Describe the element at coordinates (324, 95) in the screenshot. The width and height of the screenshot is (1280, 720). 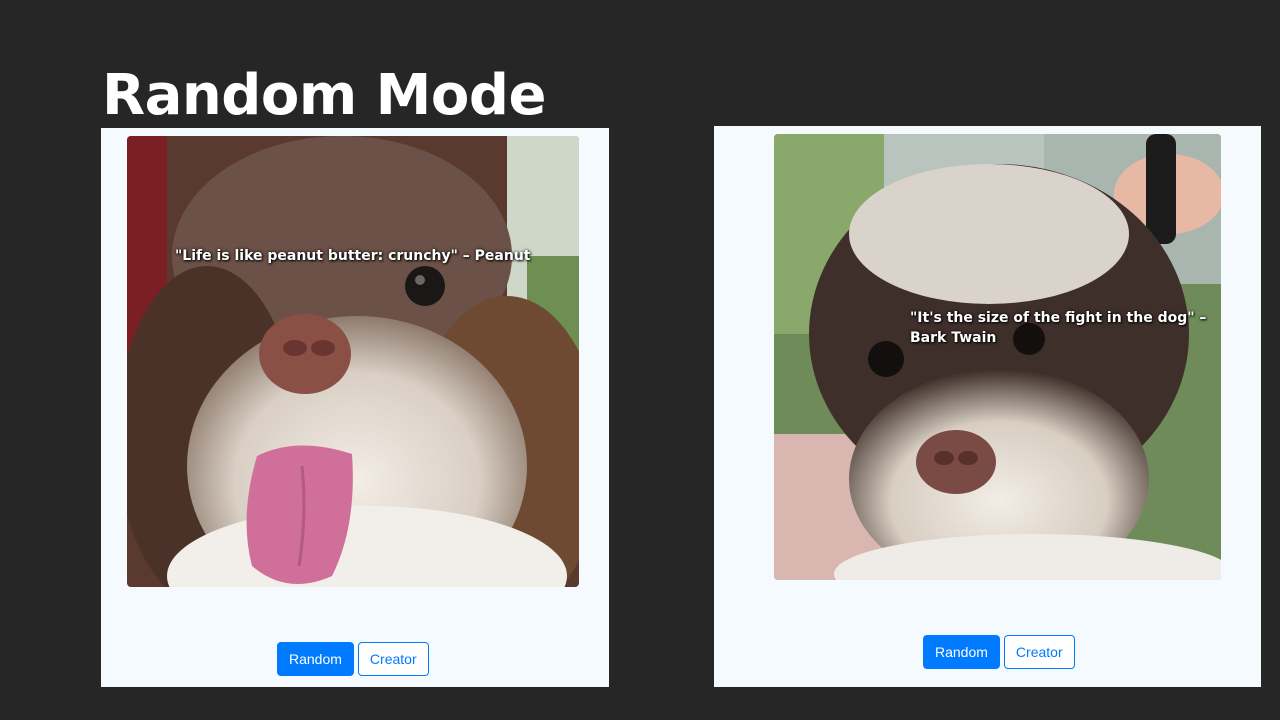
I see `page-title: Random Mode` at that location.